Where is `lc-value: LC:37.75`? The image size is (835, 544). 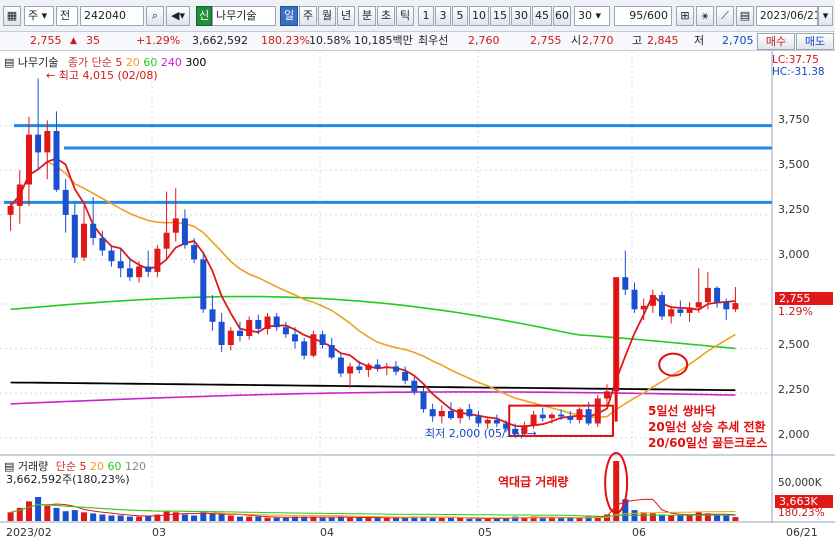
lc-value: LC:37.75 is located at coordinates (795, 60).